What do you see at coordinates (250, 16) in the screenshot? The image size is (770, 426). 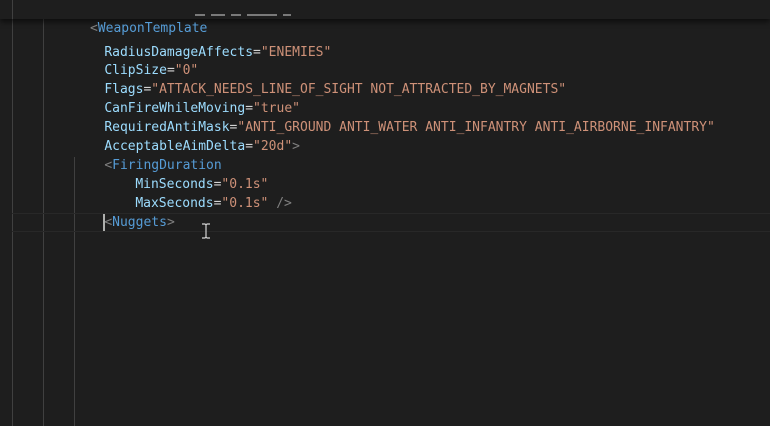 I see `partially-scrolled-line` at bounding box center [250, 16].